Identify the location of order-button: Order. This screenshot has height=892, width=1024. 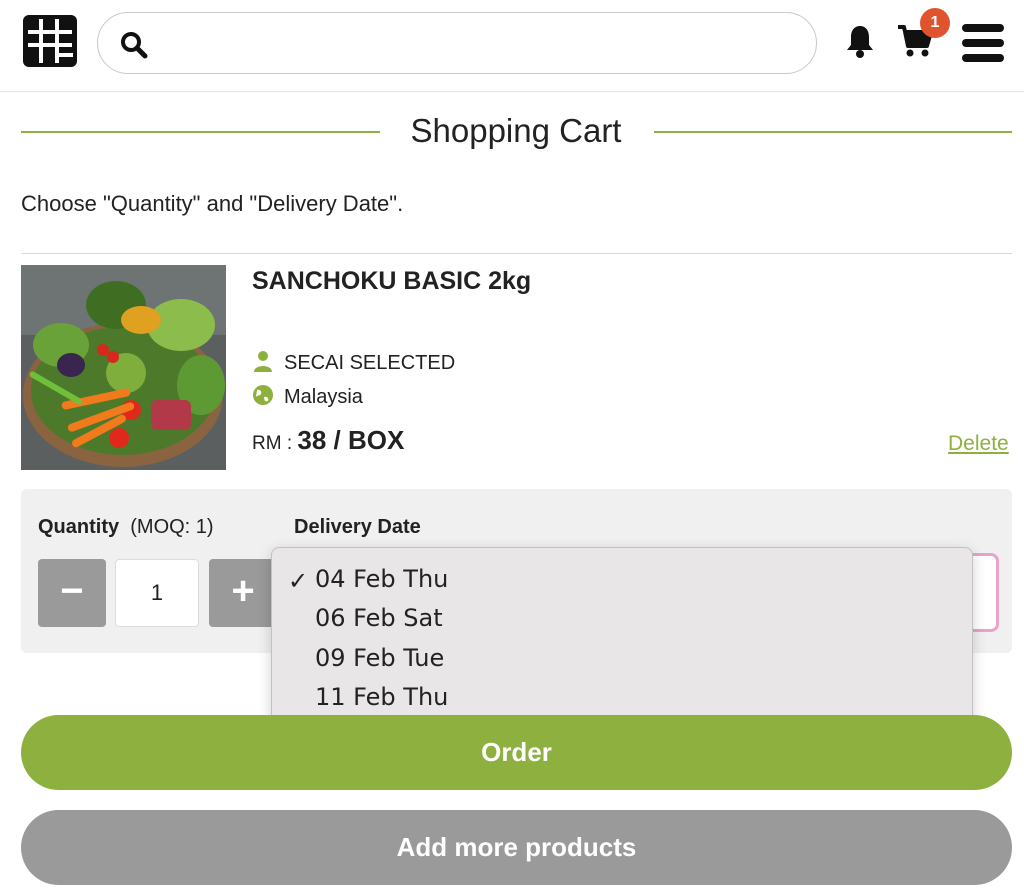
(516, 752).